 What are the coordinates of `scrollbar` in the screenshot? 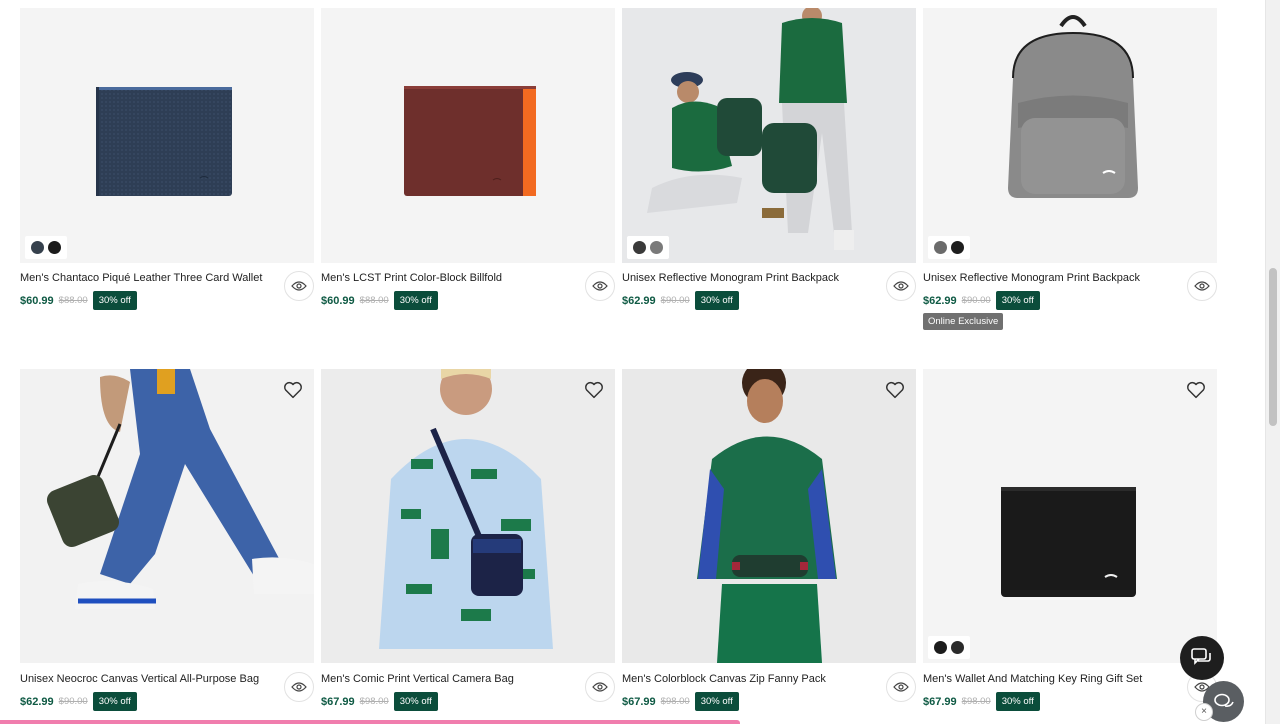 It's located at (1272, 362).